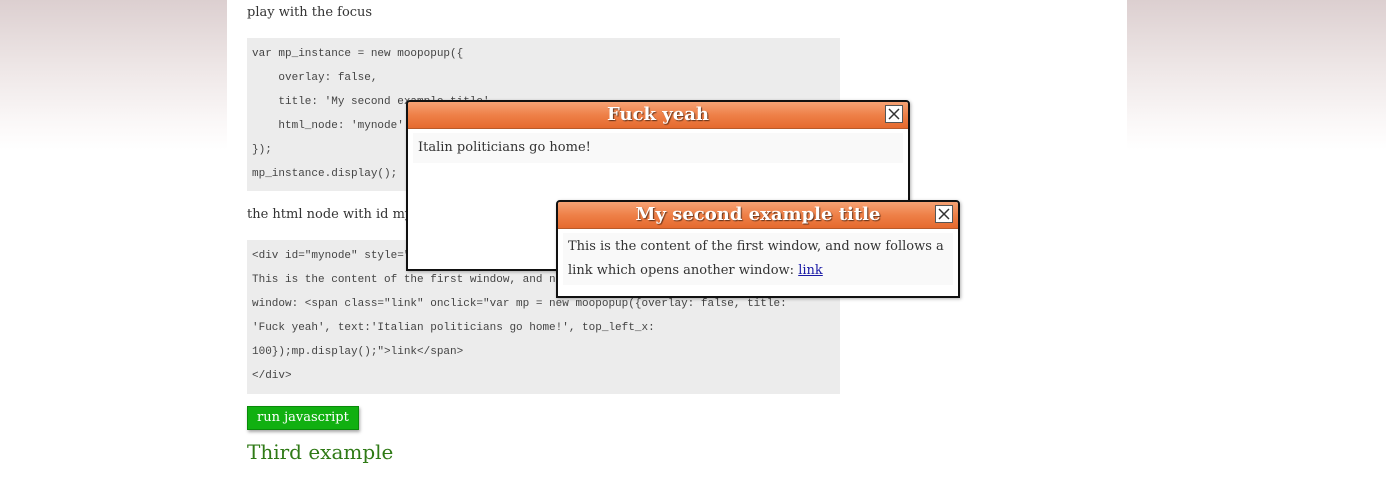 Image resolution: width=1386 pixels, height=479 pixels. Describe the element at coordinates (658, 148) in the screenshot. I see `popup-content: Italin politicians go home!` at that location.